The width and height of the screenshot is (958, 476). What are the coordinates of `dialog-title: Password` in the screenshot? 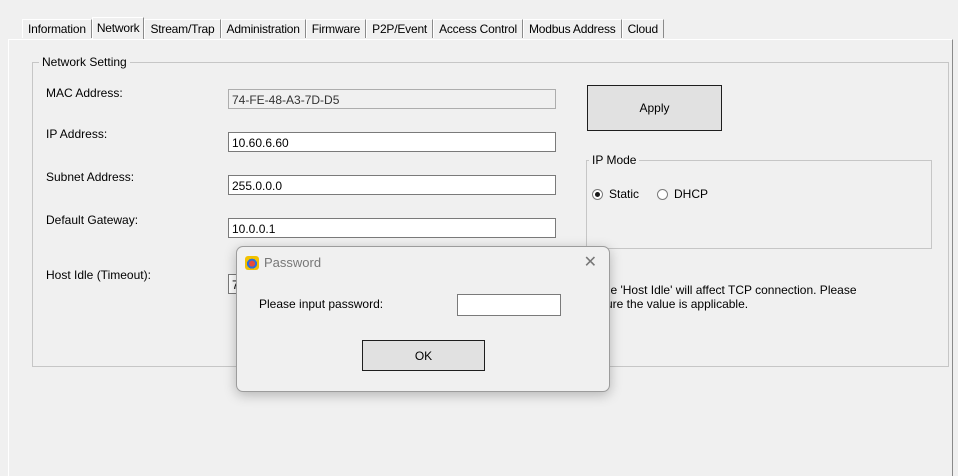 It's located at (293, 262).